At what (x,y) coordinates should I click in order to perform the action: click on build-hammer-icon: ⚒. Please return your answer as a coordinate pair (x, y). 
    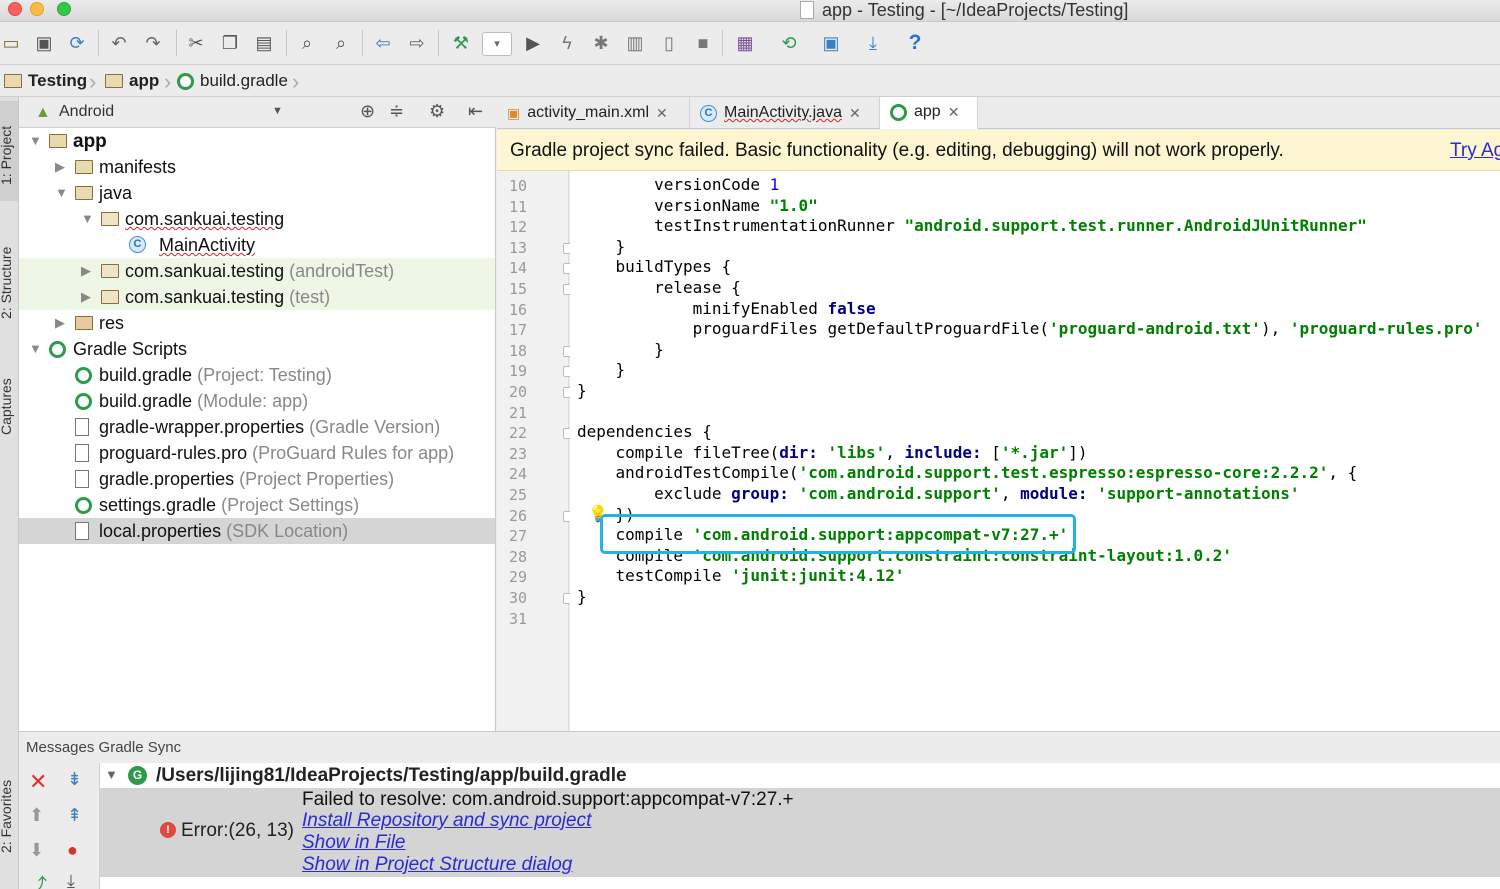
    Looking at the image, I should click on (461, 43).